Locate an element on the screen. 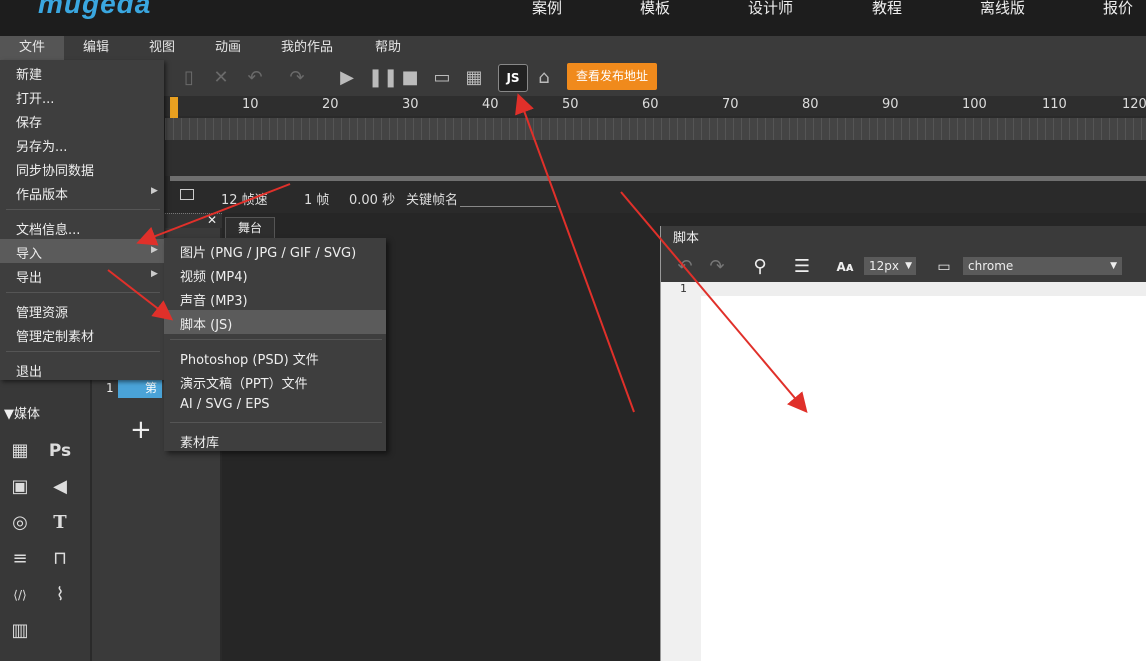 This screenshot has height=661, width=1146. slideshow-icon: ⊓ is located at coordinates (60, 559).